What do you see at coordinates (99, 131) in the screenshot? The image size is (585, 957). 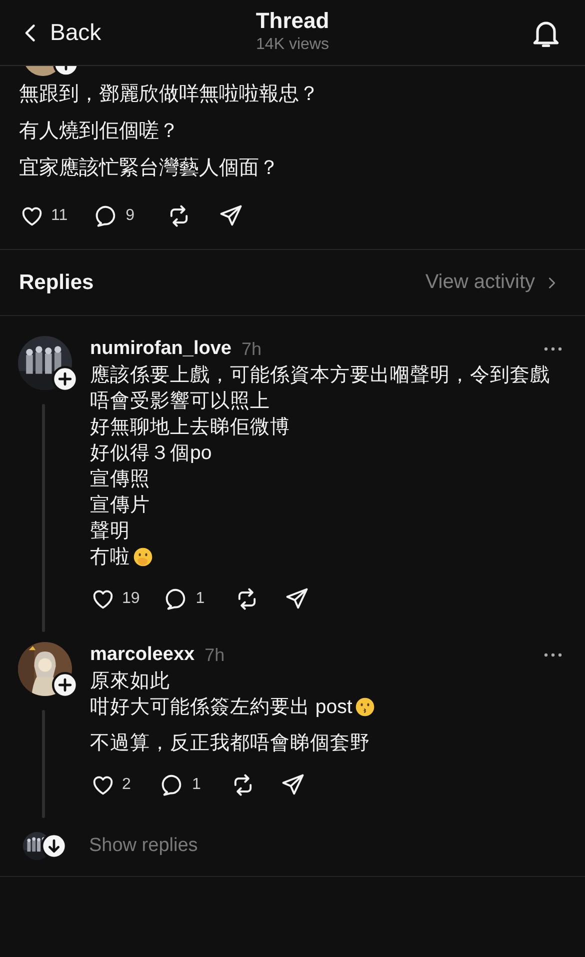 I see `post-text: 有人燒到佢個嗟？` at bounding box center [99, 131].